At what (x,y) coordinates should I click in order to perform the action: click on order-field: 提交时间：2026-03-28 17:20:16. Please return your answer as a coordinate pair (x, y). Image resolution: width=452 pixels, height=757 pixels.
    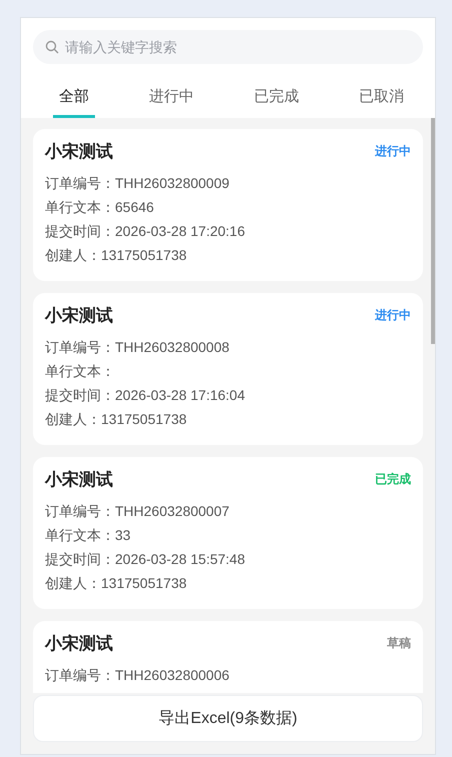
    Looking at the image, I should click on (145, 231).